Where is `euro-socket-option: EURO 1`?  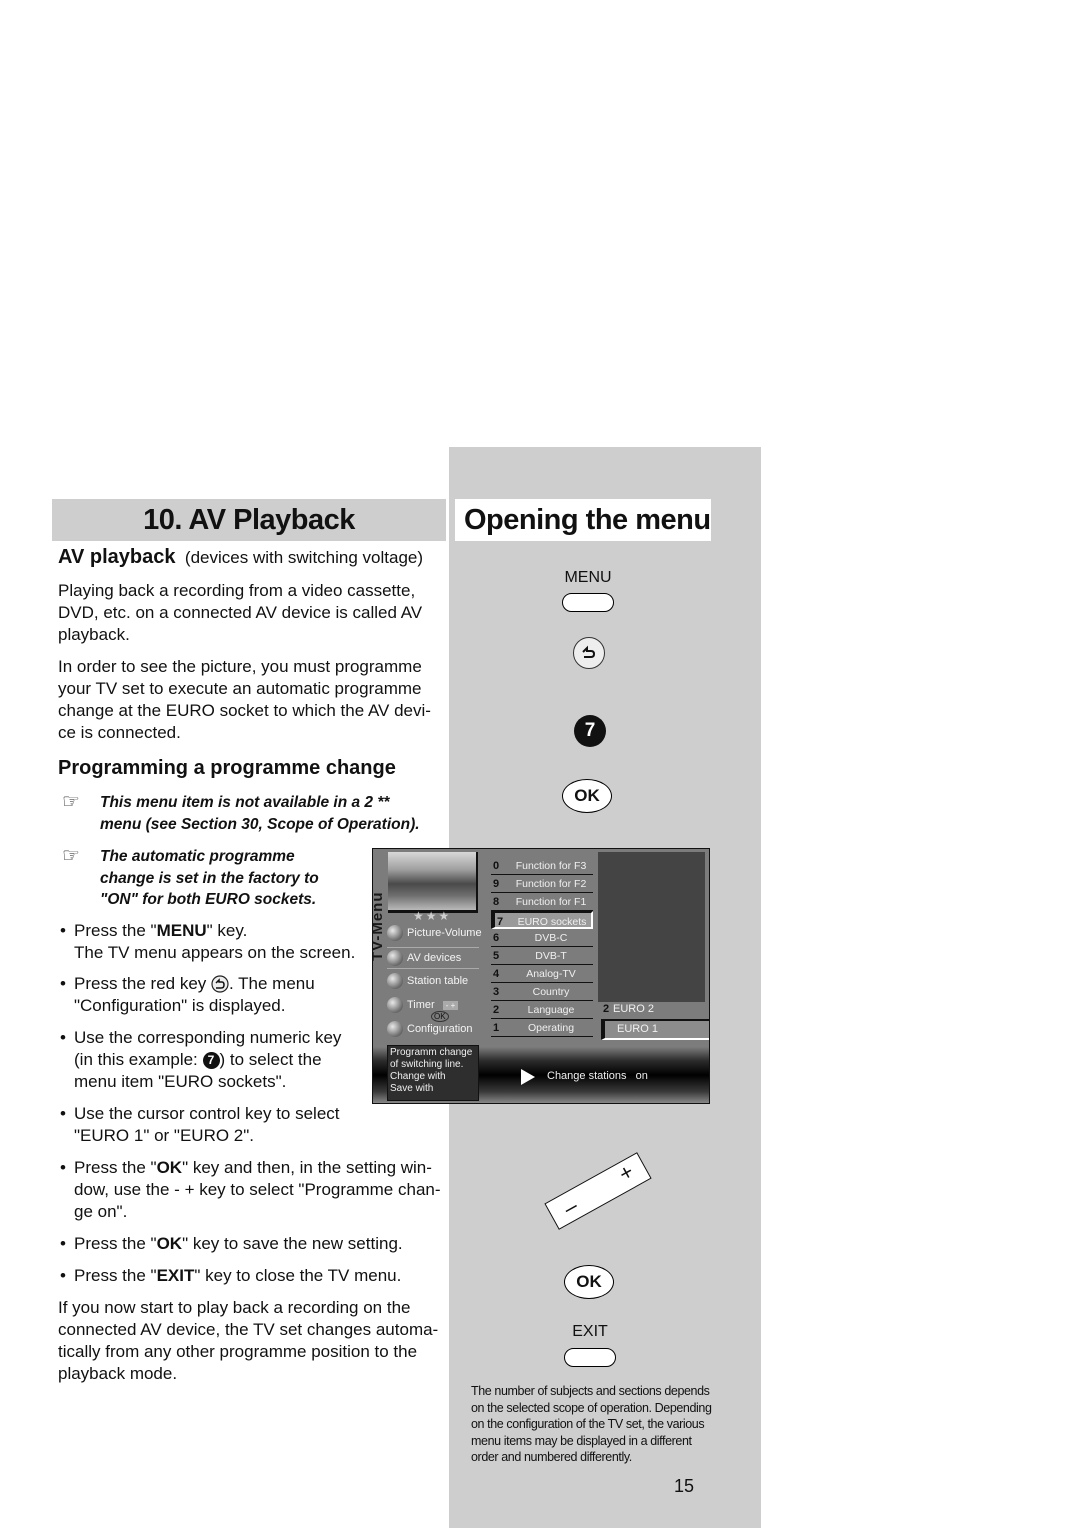
euro-socket-option: EURO 1 is located at coordinates (655, 1029).